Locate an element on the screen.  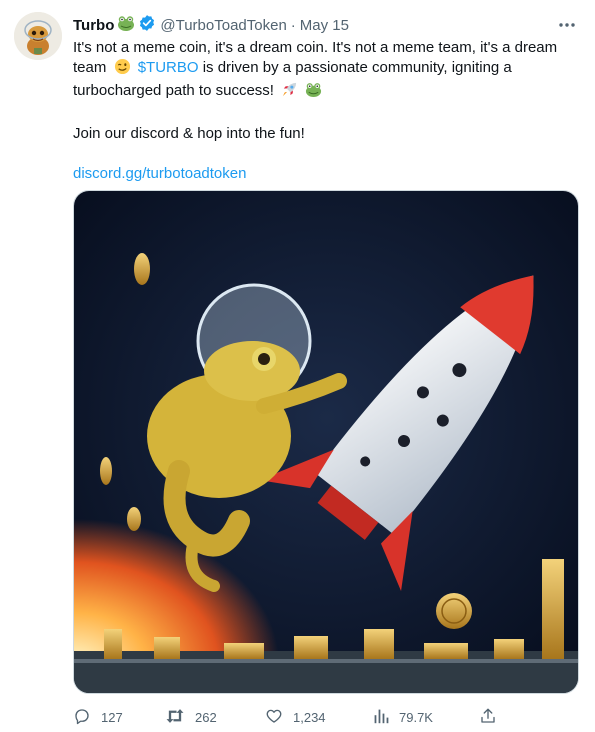
verified-badge-icon is located at coordinates (147, 25).